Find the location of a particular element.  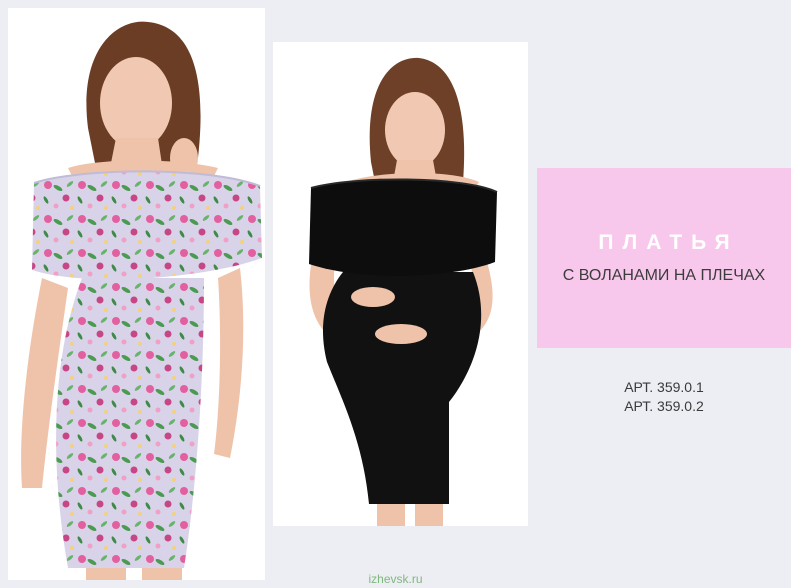

watermark: izhevsk.ru is located at coordinates (395, 579).